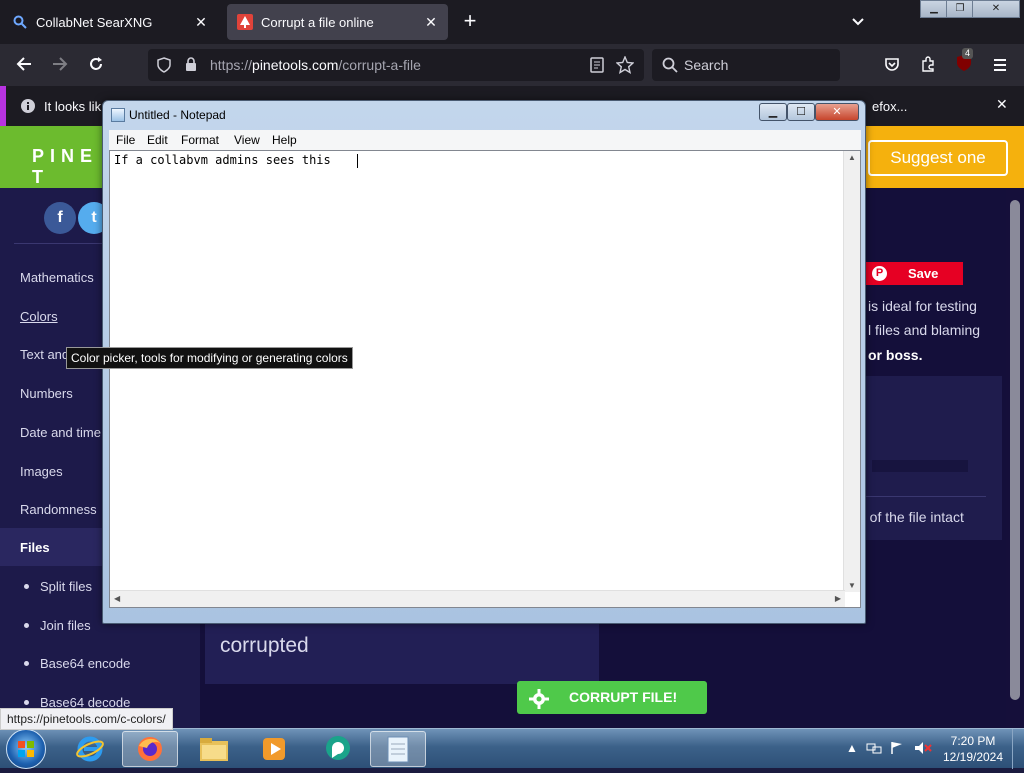 Image resolution: width=1024 pixels, height=773 pixels. What do you see at coordinates (851, 371) in the screenshot?
I see `vertical-scrollbar: ▲ ▼` at bounding box center [851, 371].